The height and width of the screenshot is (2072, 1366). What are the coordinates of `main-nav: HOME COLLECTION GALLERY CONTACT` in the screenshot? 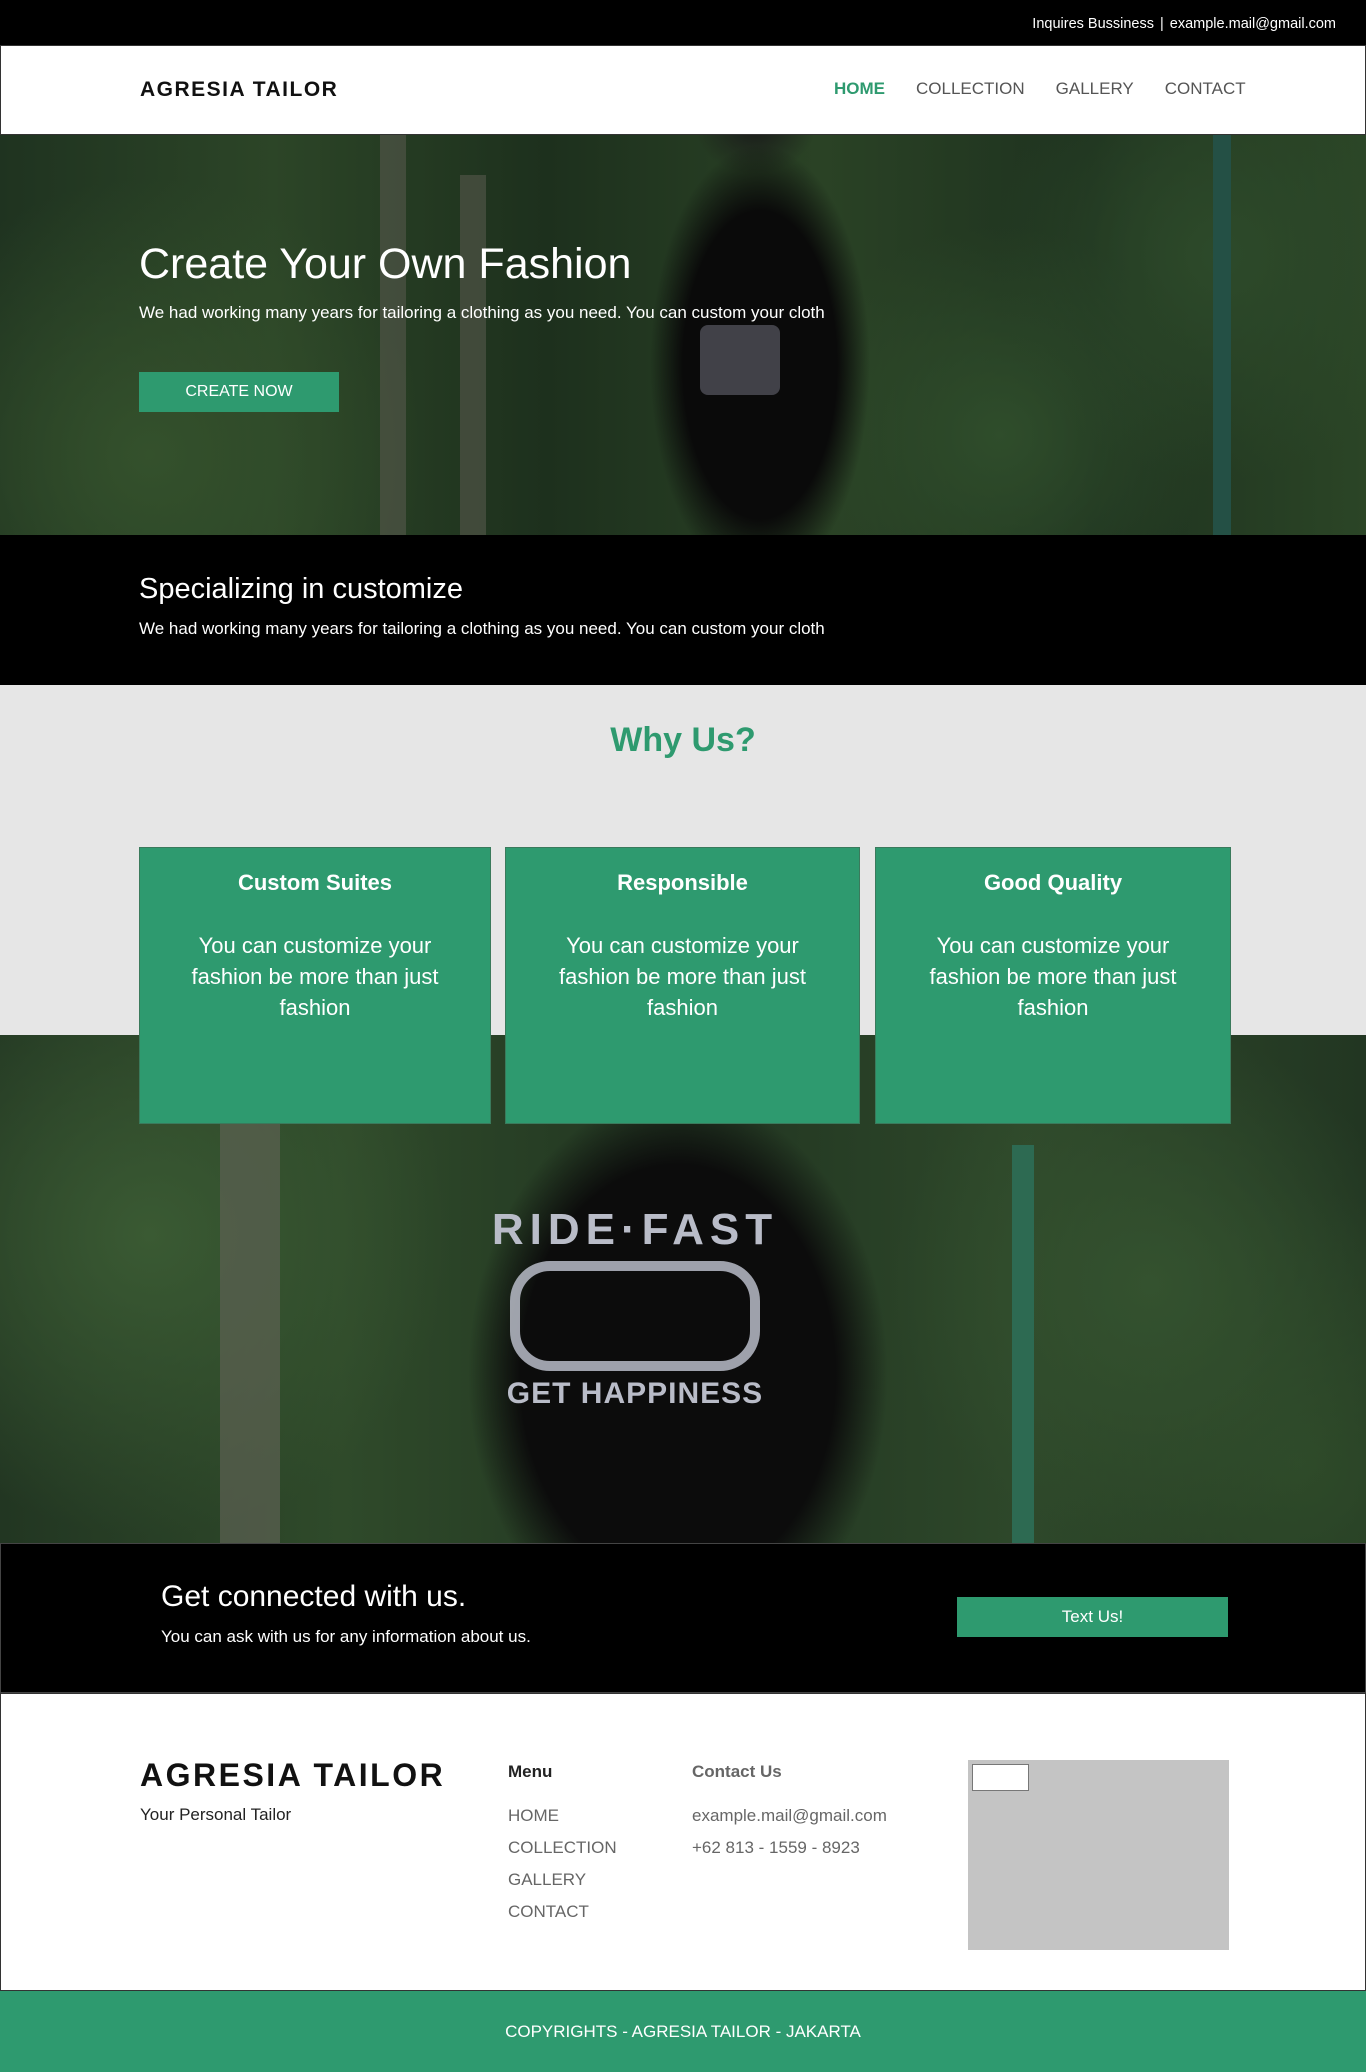 It's located at (1040, 89).